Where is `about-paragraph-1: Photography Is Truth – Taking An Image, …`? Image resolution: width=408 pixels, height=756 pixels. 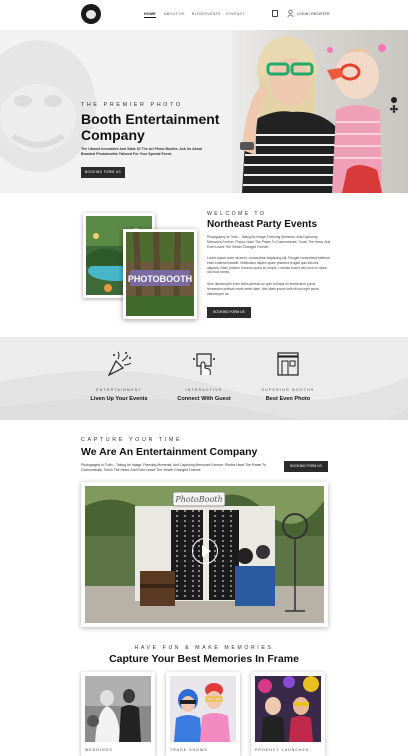 about-paragraph-1: Photography Is Truth – Taking An Image, … is located at coordinates (269, 242).